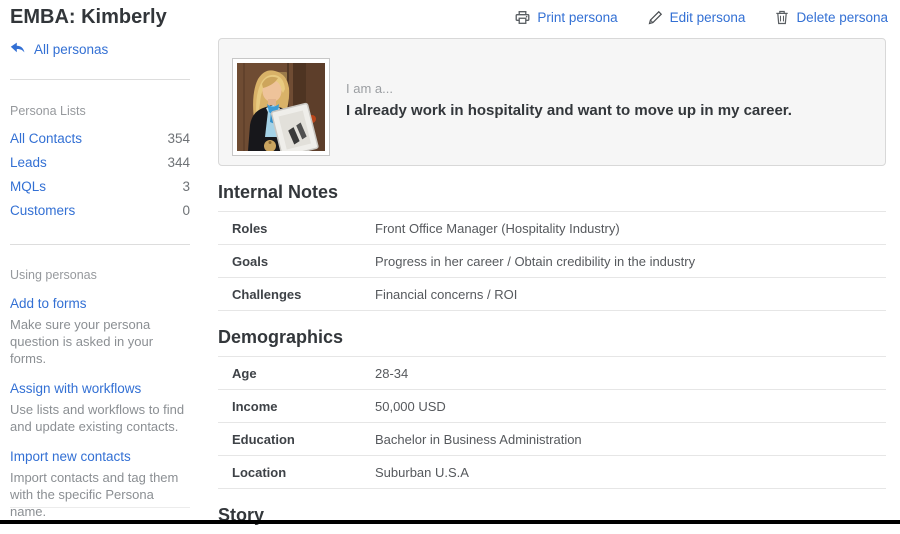  What do you see at coordinates (100, 138) in the screenshot?
I see `list-item-all-contacts: All Contacts 354` at bounding box center [100, 138].